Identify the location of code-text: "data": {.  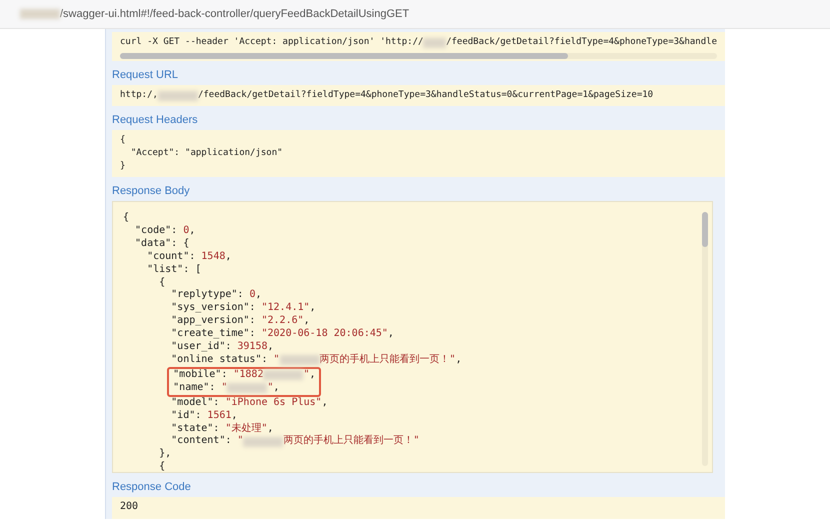
(162, 244).